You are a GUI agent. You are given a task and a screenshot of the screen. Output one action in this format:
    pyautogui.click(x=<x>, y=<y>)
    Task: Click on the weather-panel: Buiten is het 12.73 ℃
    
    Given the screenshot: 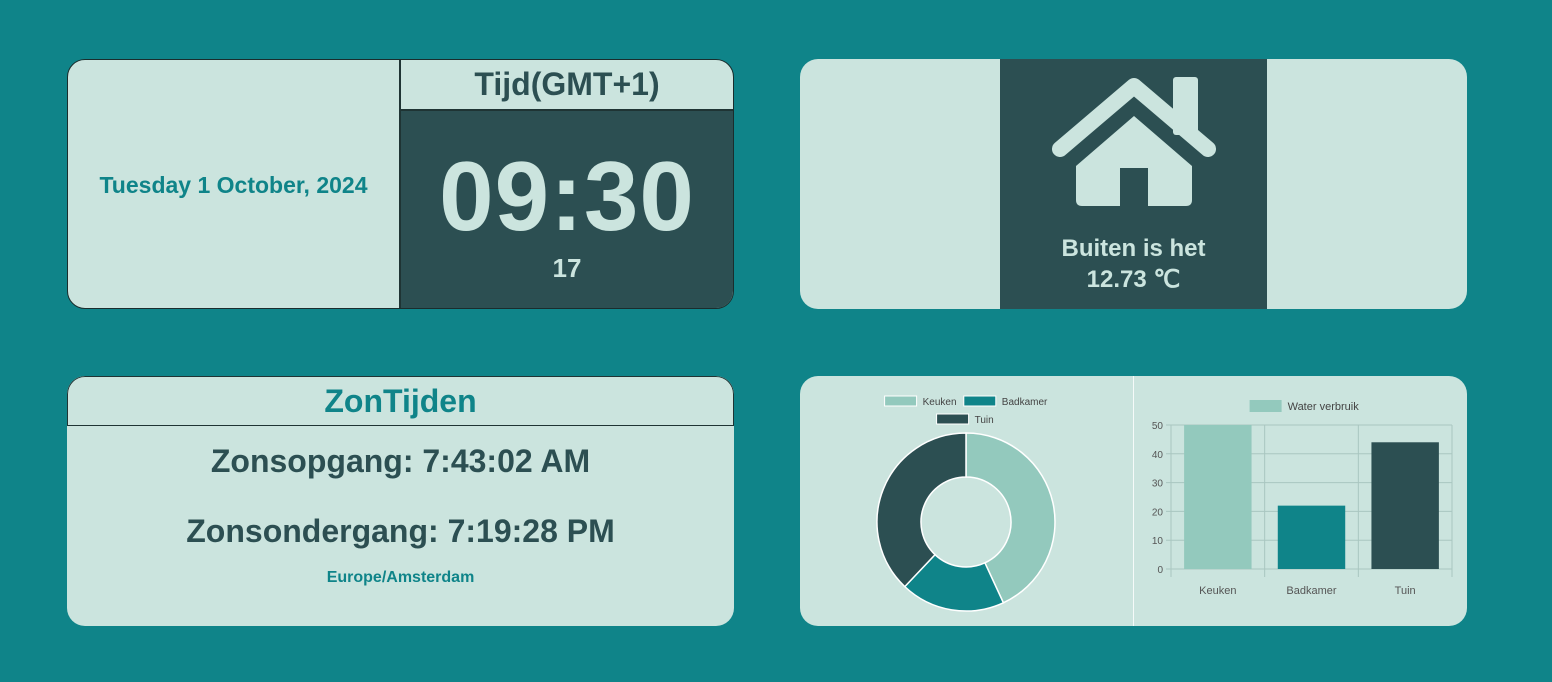 What is the action you would take?
    pyautogui.click(x=1133, y=184)
    